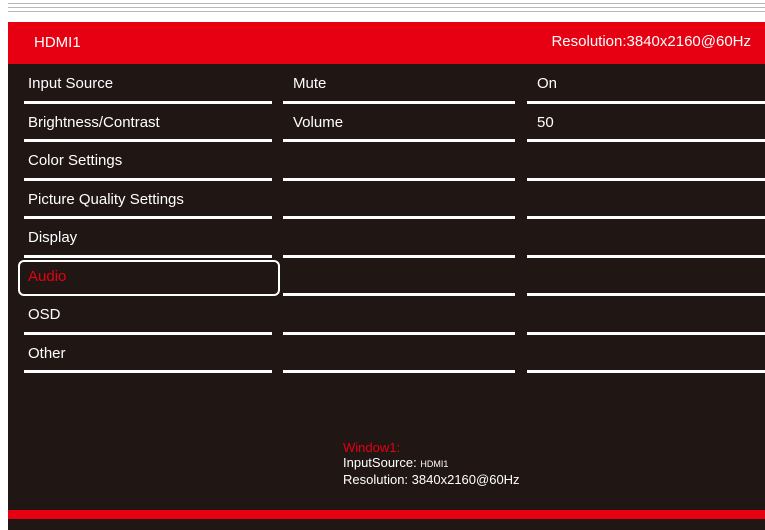 The image size is (765, 530). What do you see at coordinates (44, 314) in the screenshot?
I see `menu-item-label: OSD` at bounding box center [44, 314].